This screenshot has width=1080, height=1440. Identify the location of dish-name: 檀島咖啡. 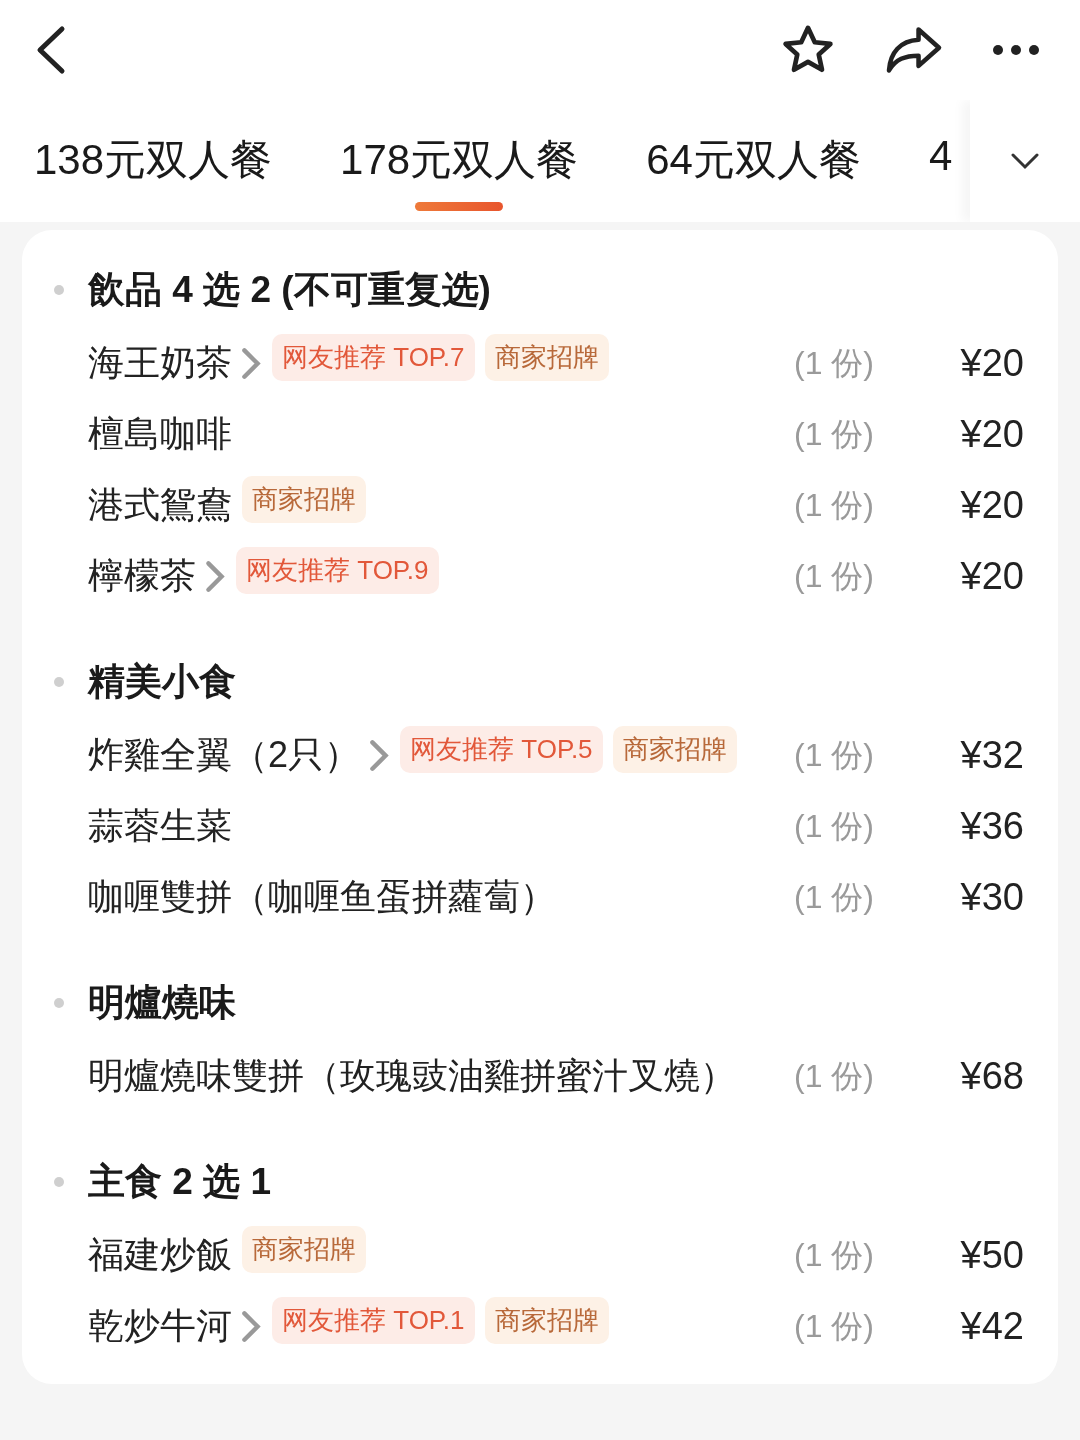
(160, 434).